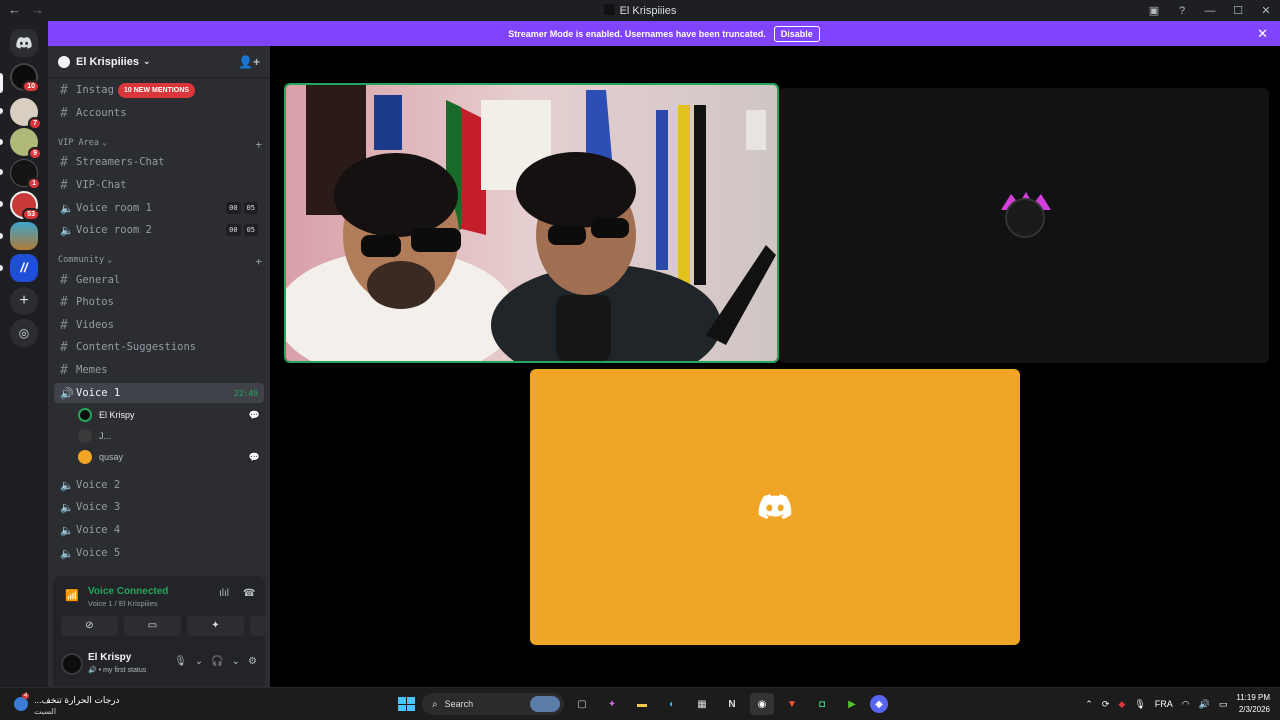 The image size is (1280, 720). I want to click on volume-icon: 🔊, so click(1204, 704).